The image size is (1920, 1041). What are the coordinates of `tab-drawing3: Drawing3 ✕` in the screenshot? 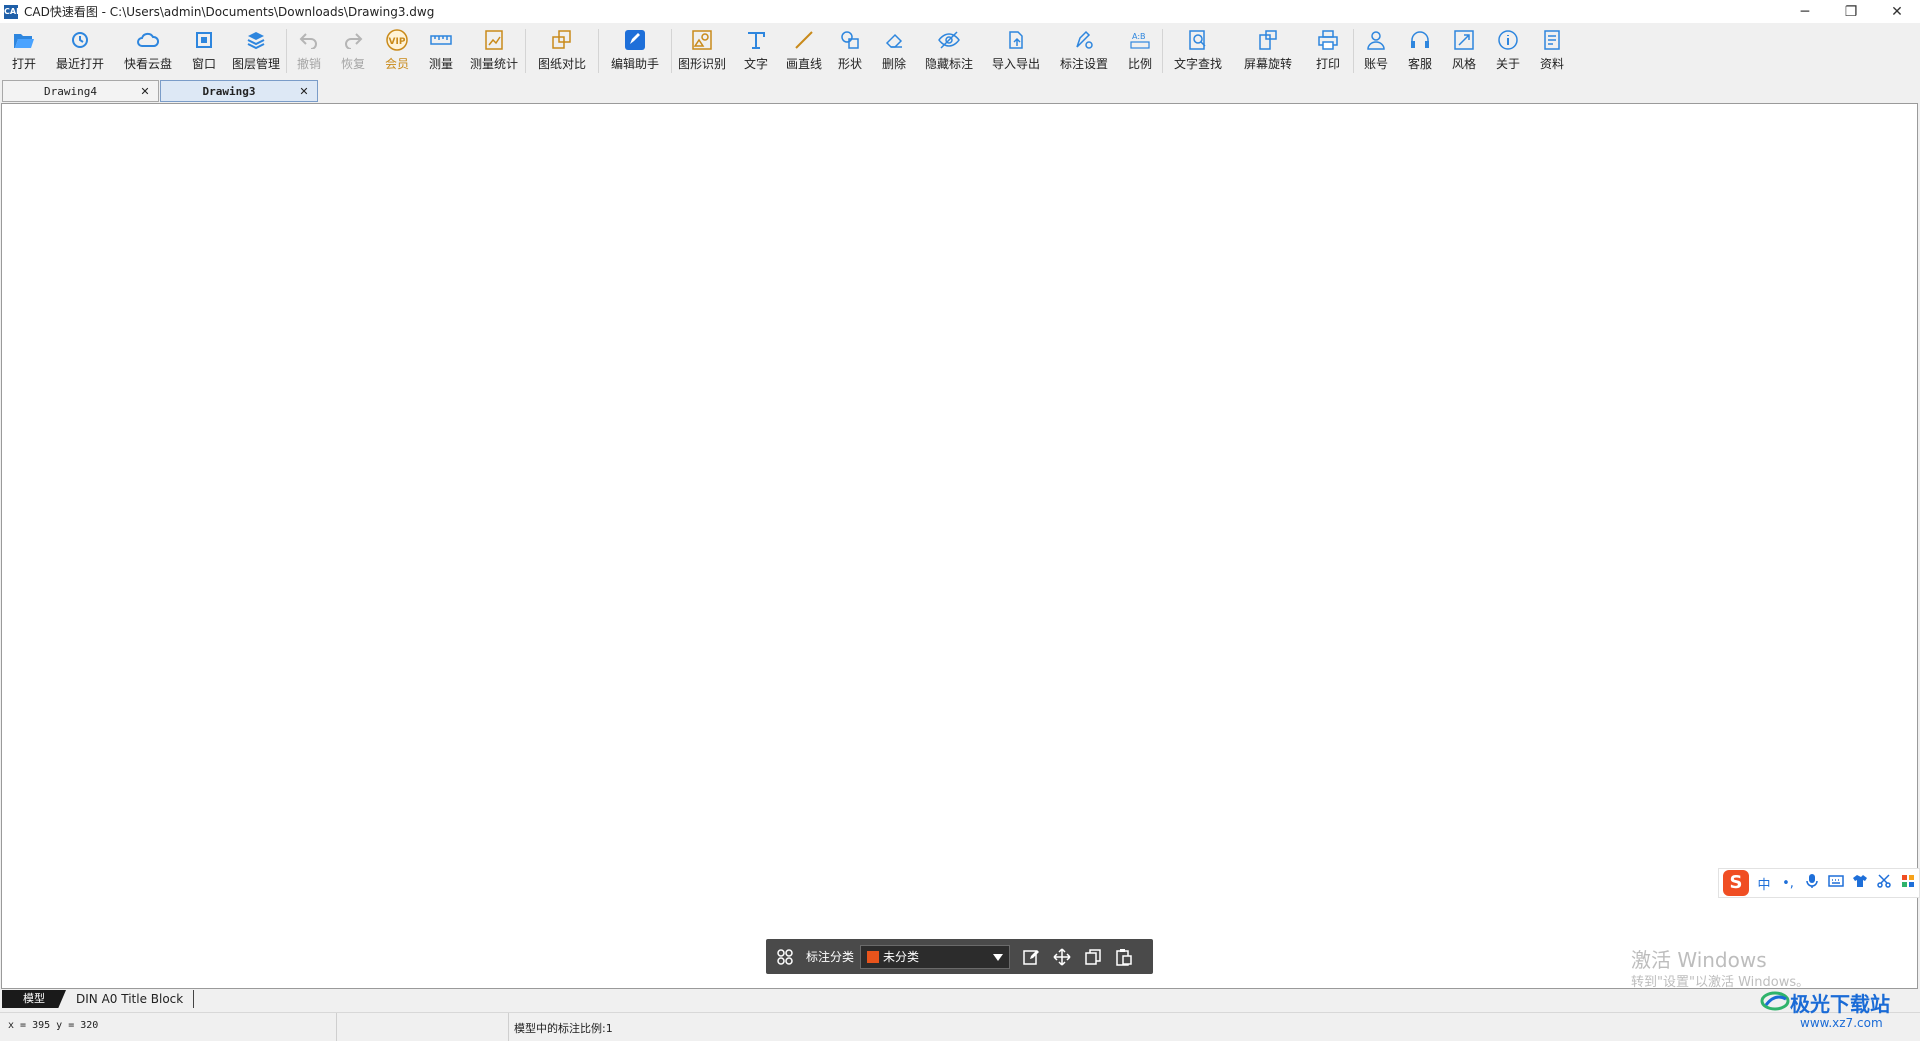 It's located at (239, 91).